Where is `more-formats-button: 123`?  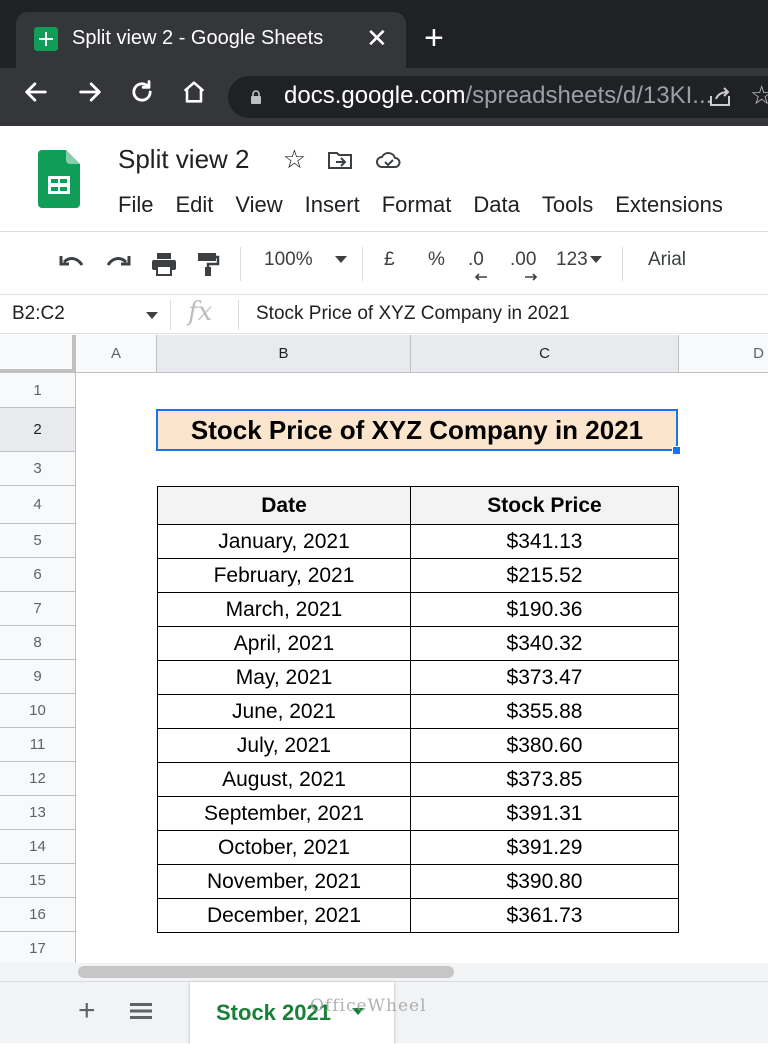 more-formats-button: 123 is located at coordinates (579, 260).